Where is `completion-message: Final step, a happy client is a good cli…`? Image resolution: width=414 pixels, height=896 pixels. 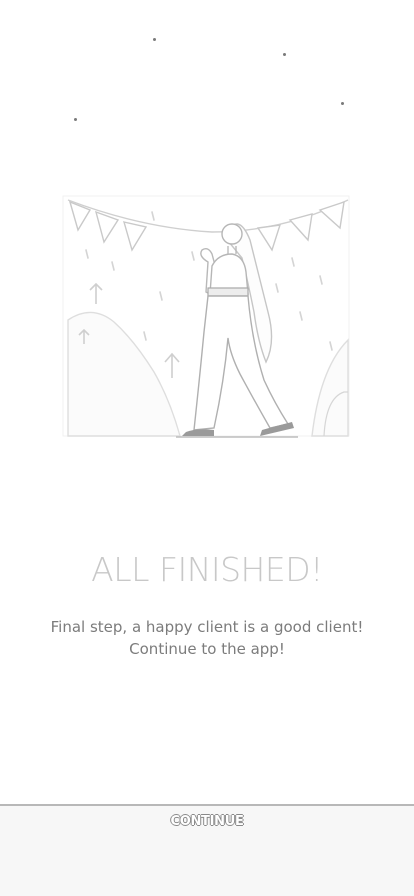
completion-message: Final step, a happy client is a good cli… is located at coordinates (207, 638).